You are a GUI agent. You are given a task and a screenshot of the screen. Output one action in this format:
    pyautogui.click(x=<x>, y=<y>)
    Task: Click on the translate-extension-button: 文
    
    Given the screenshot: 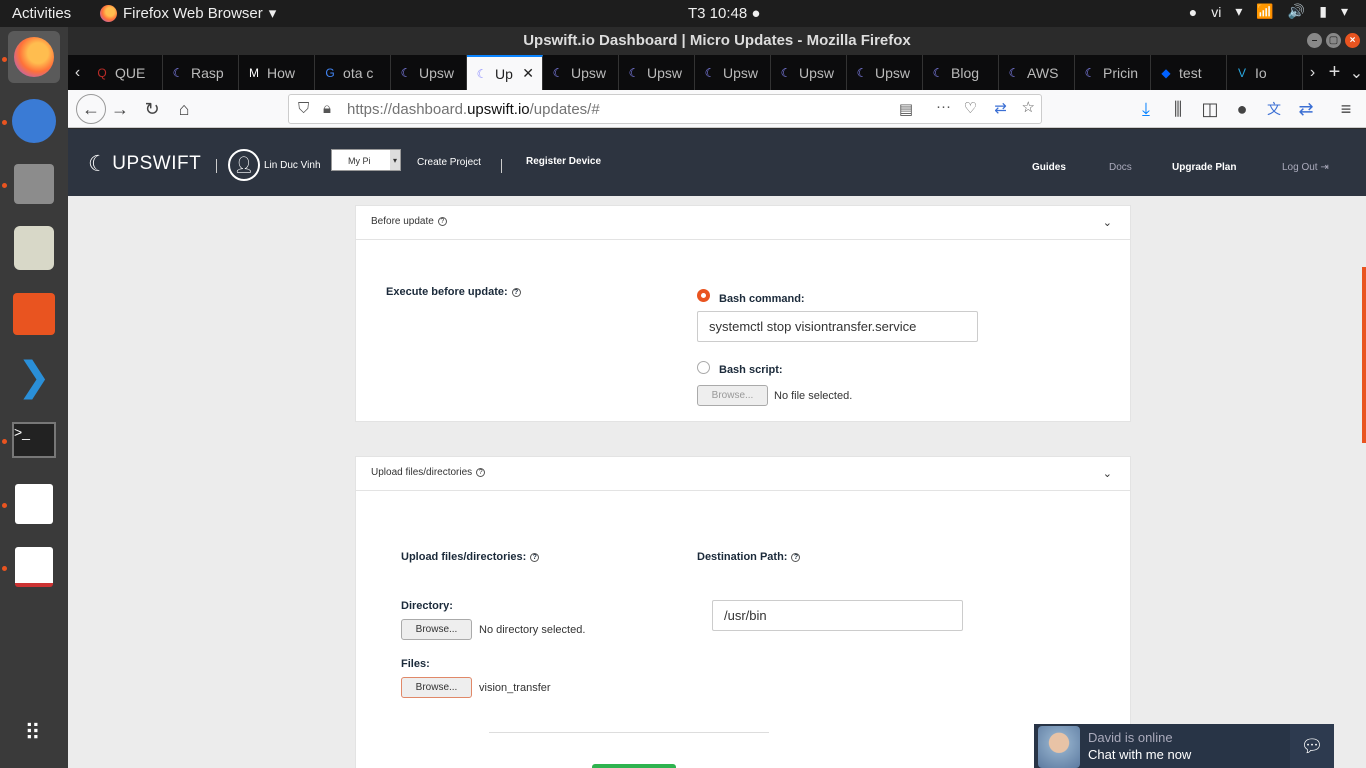 What is the action you would take?
    pyautogui.click(x=1274, y=109)
    